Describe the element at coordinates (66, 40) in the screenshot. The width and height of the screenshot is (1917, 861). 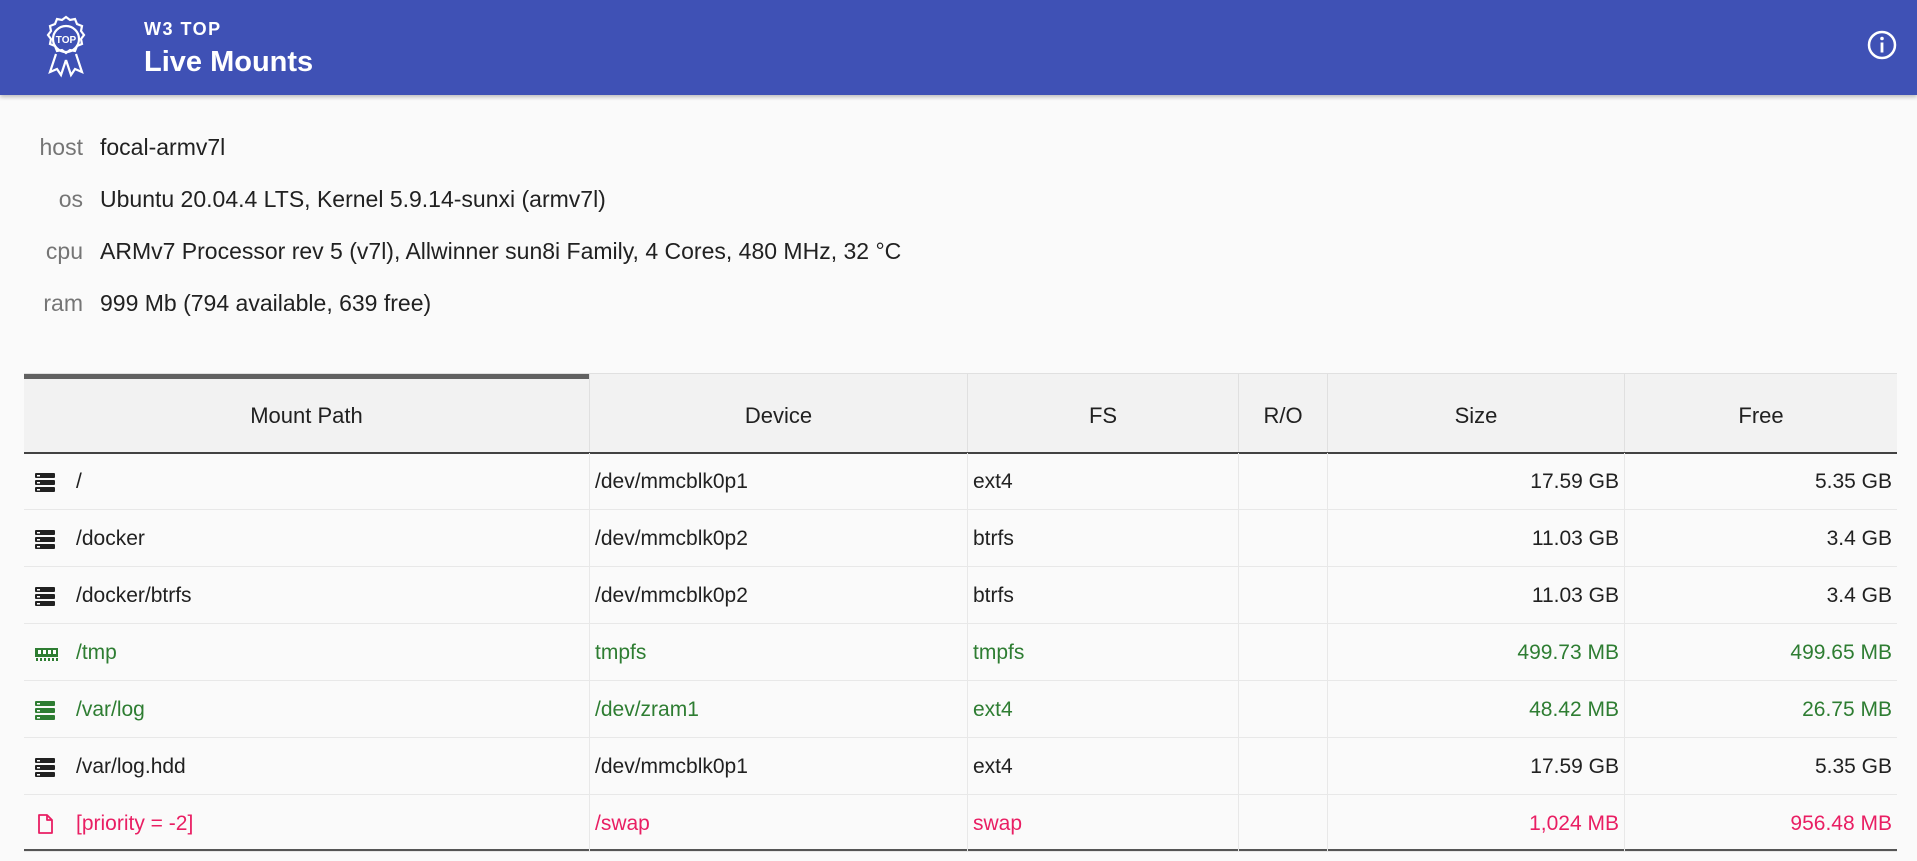
I see `svg-text: TOP` at that location.